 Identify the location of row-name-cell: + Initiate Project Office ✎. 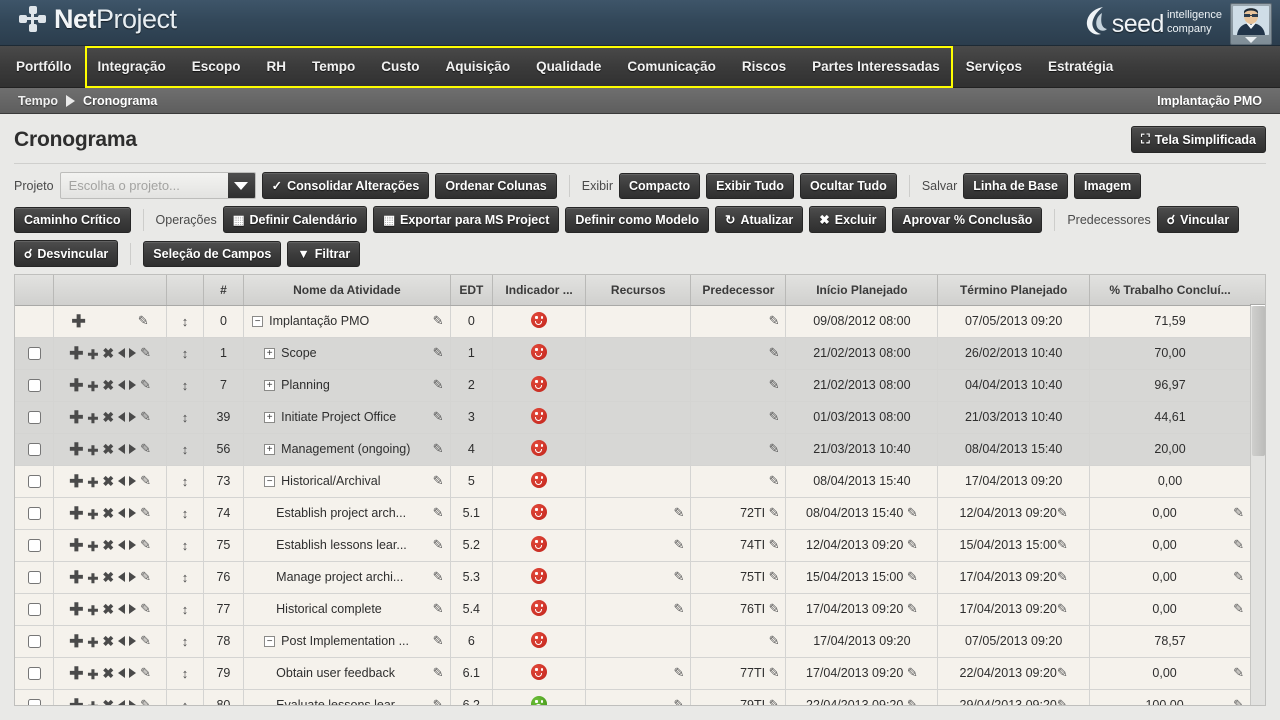
(347, 417).